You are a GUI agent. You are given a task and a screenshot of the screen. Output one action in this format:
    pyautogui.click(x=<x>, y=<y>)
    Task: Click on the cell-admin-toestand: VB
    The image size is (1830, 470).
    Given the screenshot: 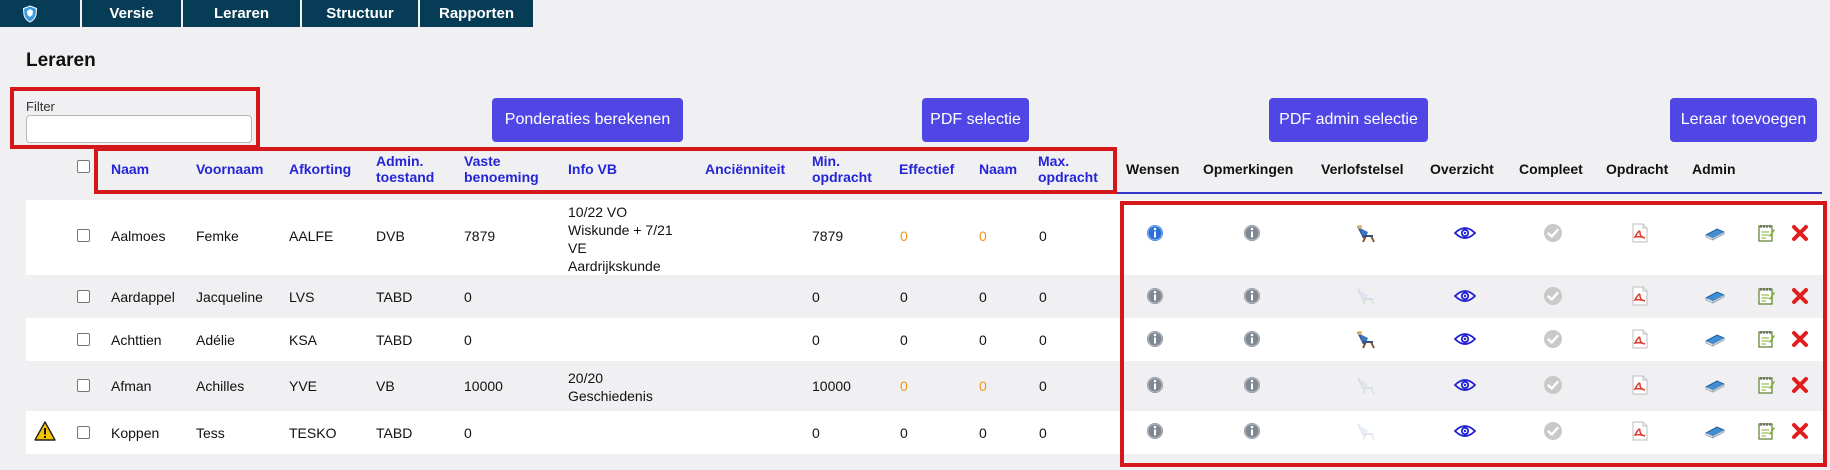 What is the action you would take?
    pyautogui.click(x=385, y=386)
    